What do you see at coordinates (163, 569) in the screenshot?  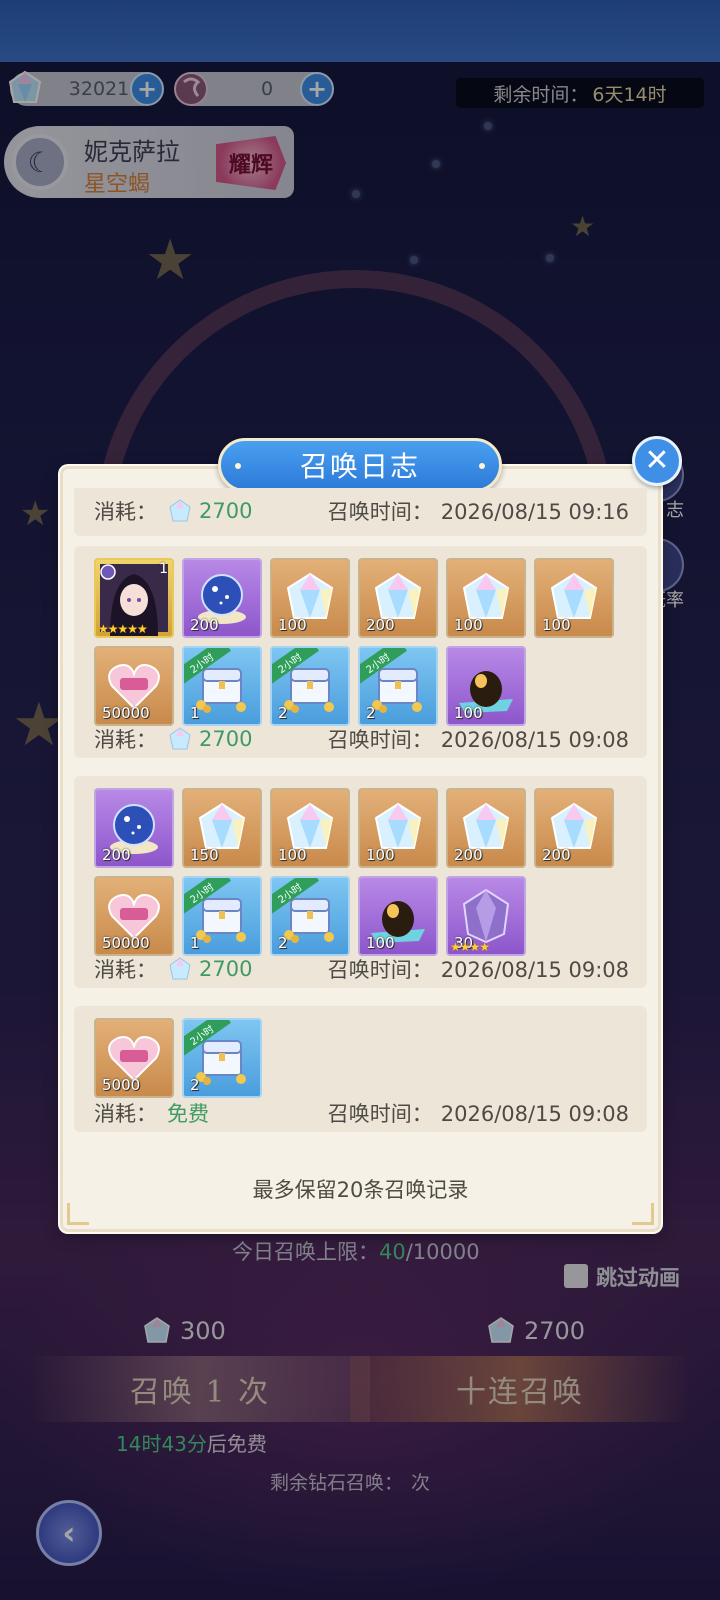 I see `hero-level: 1` at bounding box center [163, 569].